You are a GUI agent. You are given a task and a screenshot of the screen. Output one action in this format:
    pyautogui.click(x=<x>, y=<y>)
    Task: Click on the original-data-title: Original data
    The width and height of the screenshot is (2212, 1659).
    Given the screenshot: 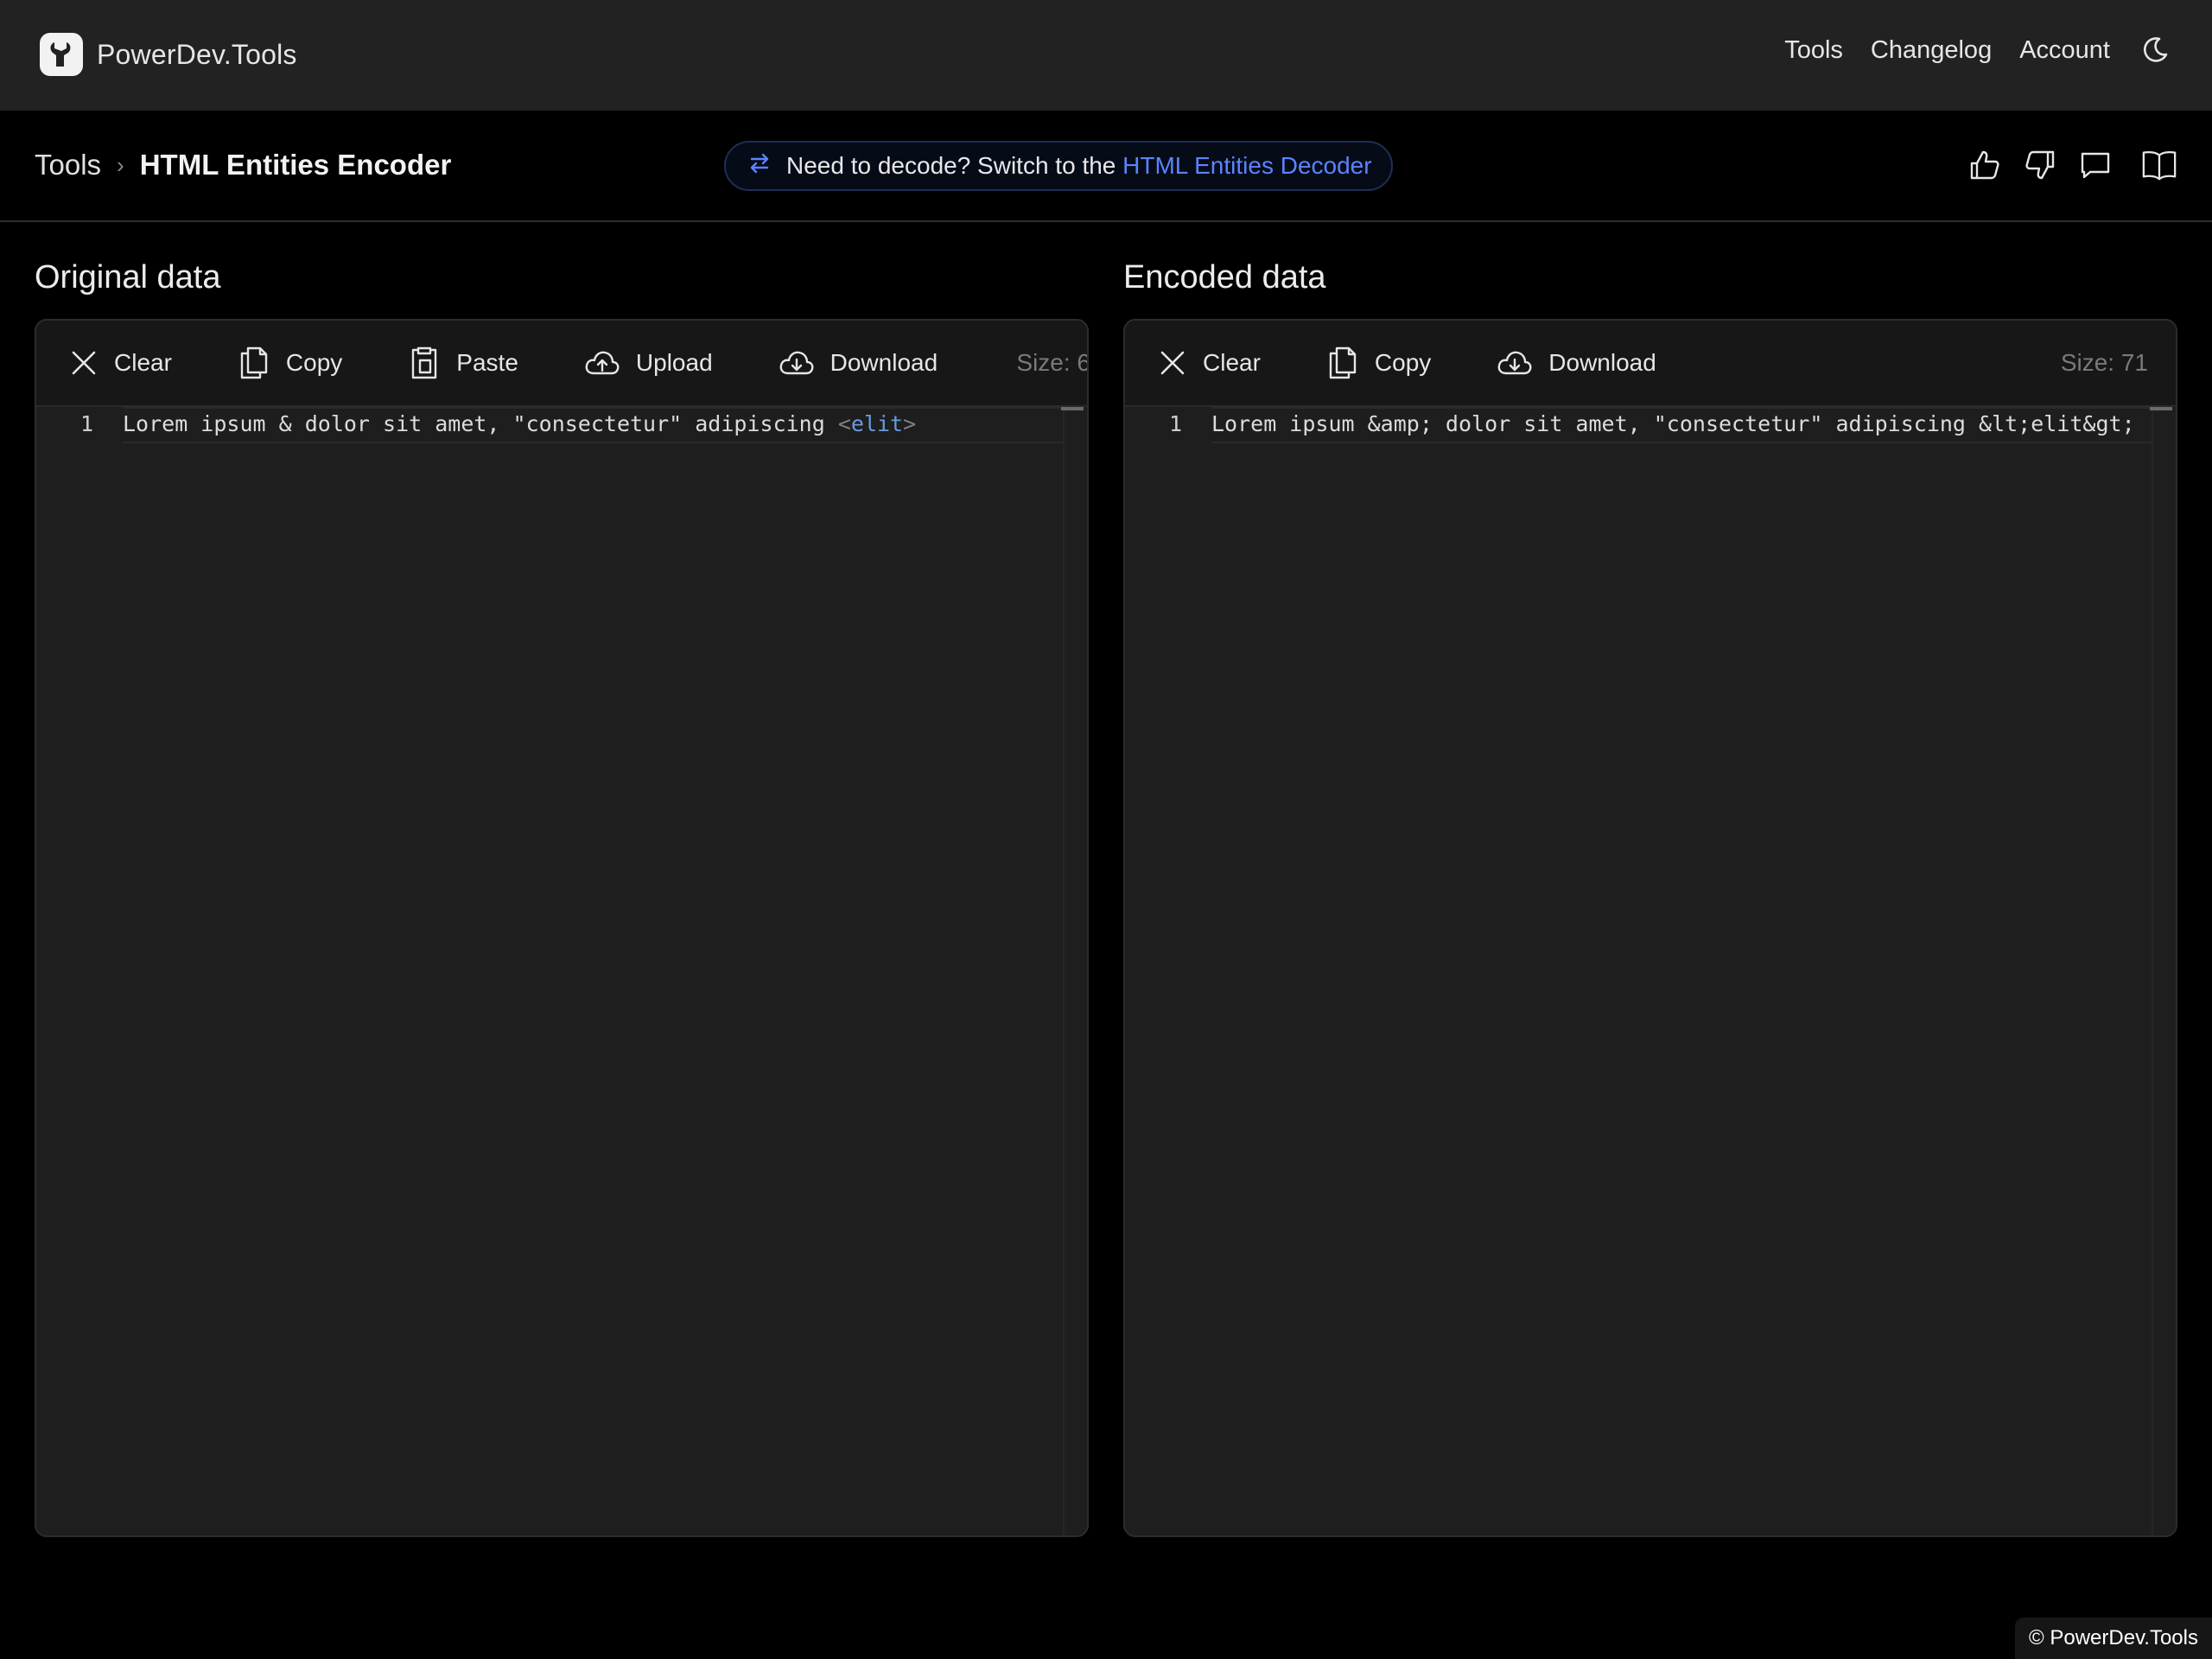 What is the action you would take?
    pyautogui.click(x=128, y=277)
    